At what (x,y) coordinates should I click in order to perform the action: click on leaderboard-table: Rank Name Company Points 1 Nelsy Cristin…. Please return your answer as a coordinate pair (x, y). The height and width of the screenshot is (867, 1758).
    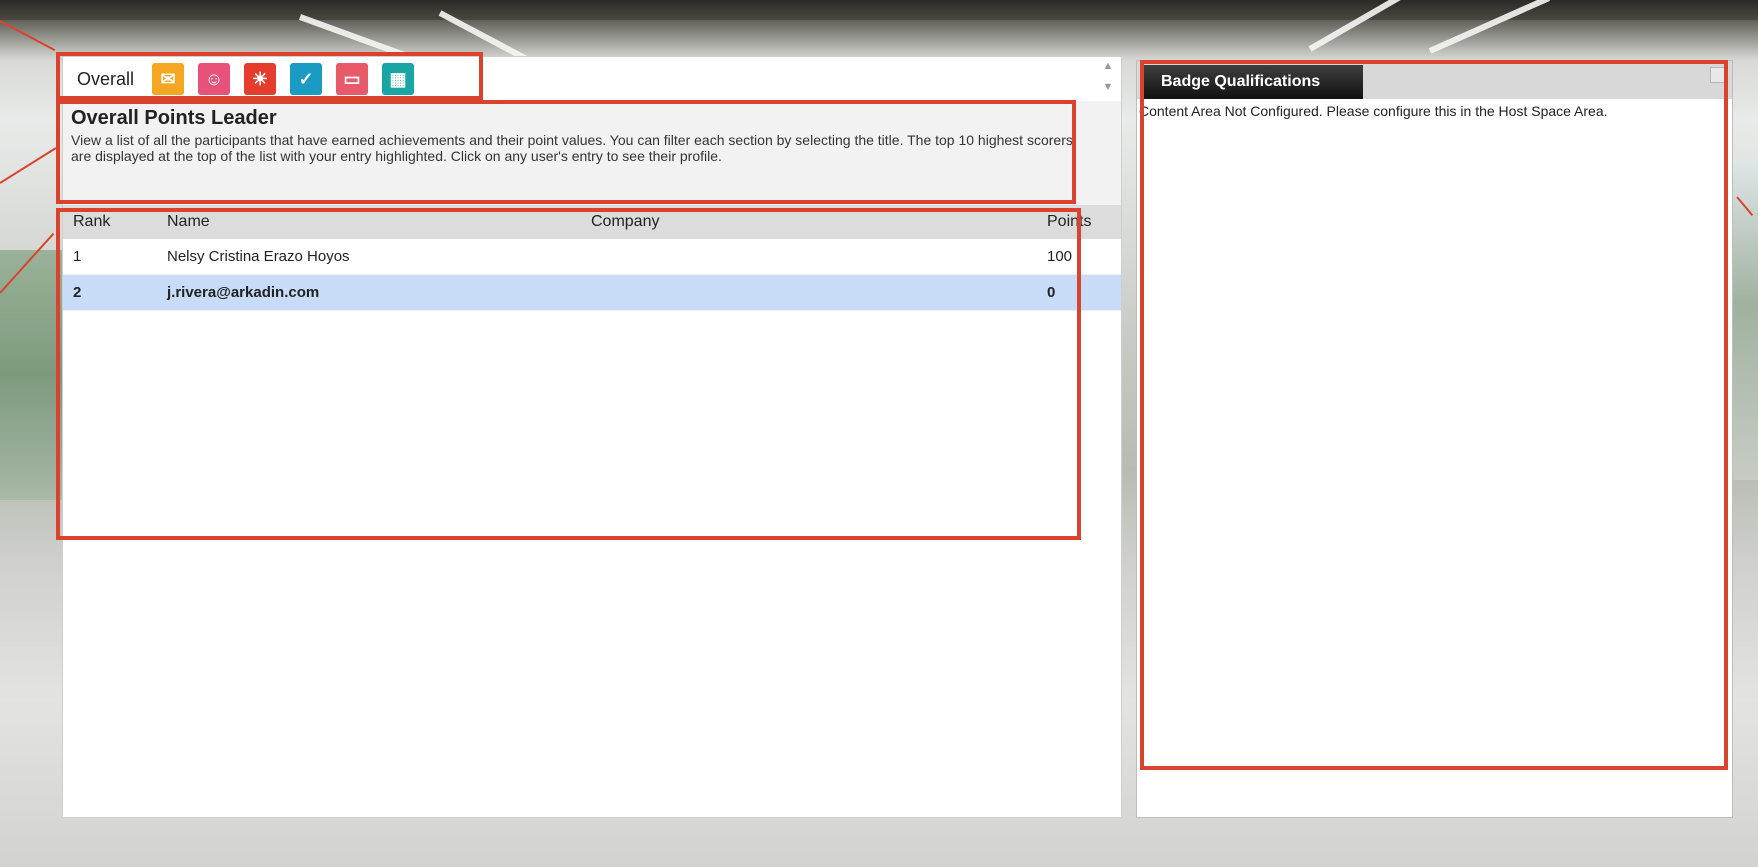
    Looking at the image, I should click on (592, 258).